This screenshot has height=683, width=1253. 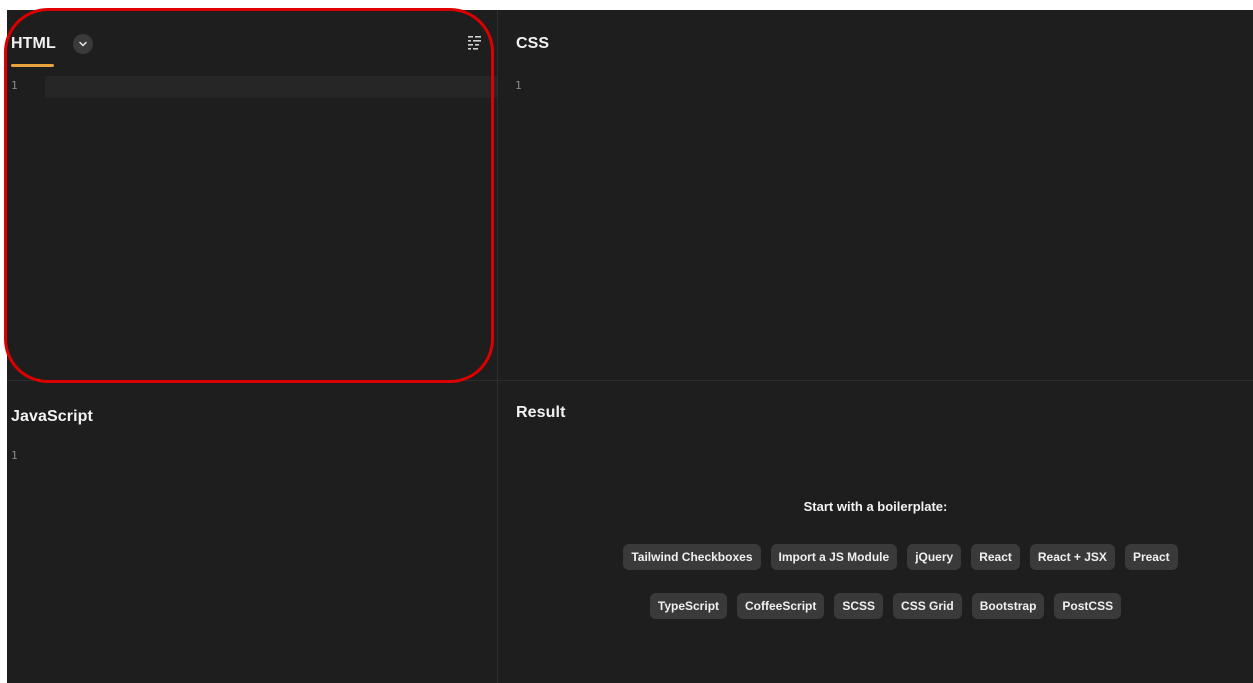 What do you see at coordinates (875, 39) in the screenshot?
I see `css-pane-header: CSS` at bounding box center [875, 39].